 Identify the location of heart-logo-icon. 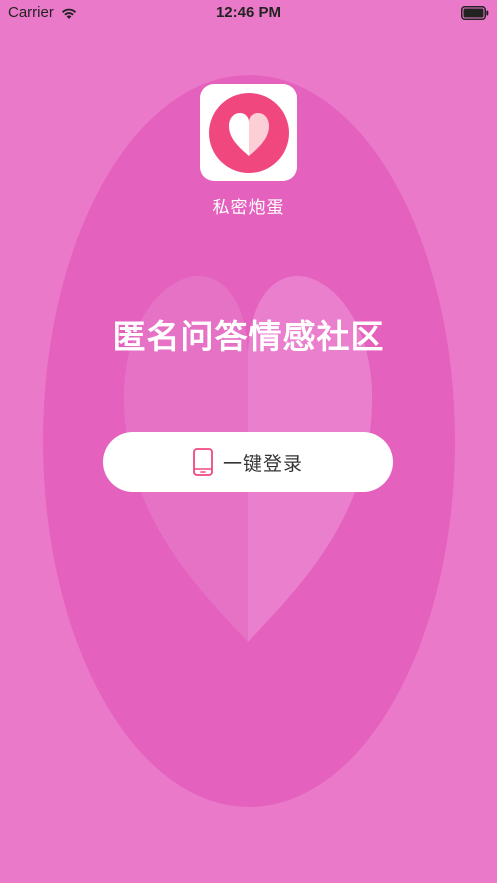
(248, 132).